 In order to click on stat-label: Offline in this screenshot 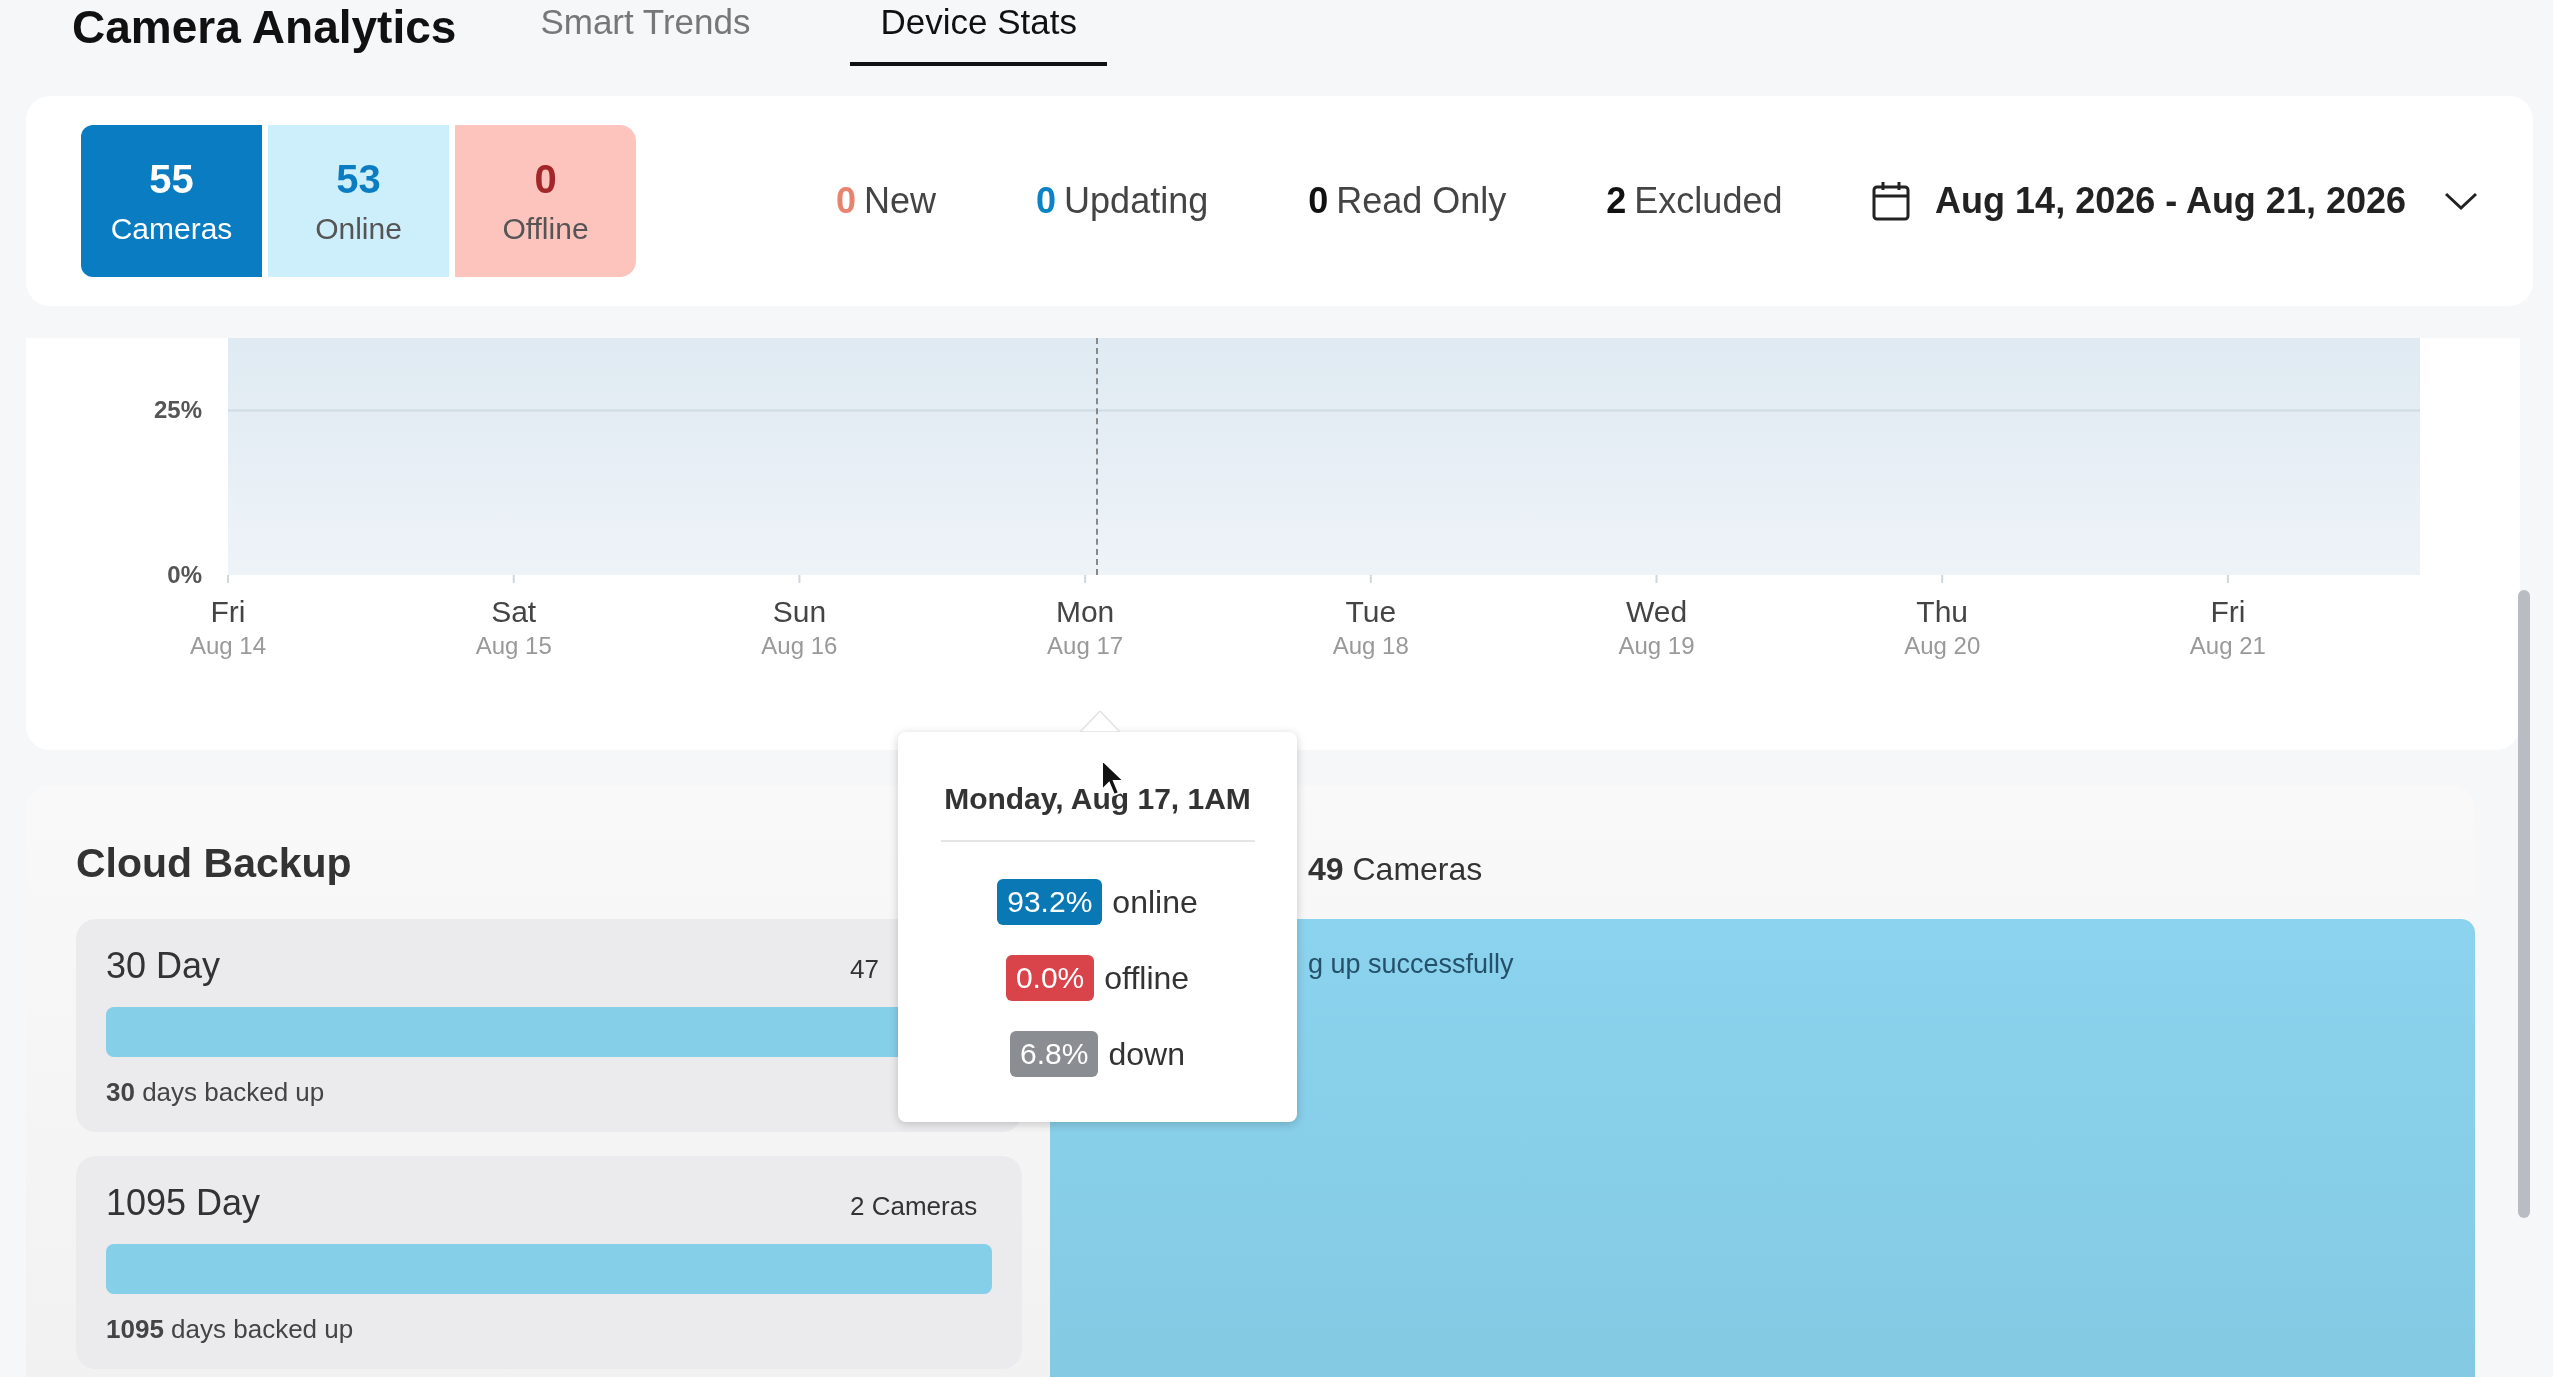, I will do `click(545, 228)`.